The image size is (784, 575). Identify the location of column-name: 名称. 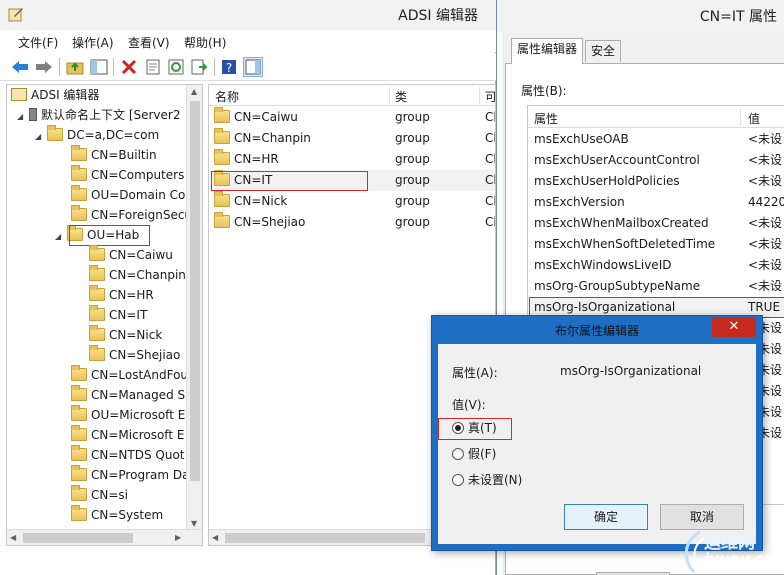
(227, 96).